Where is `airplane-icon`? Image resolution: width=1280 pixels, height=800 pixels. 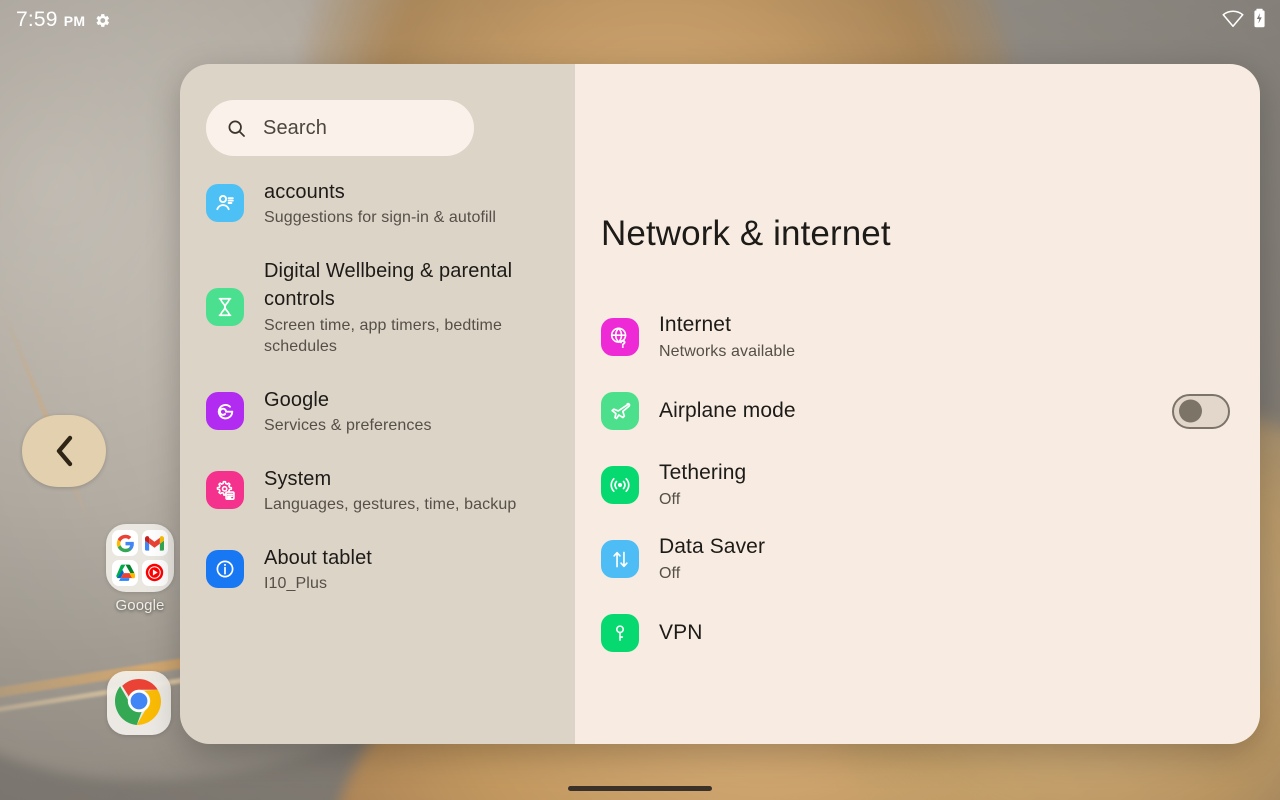
airplane-icon is located at coordinates (620, 411).